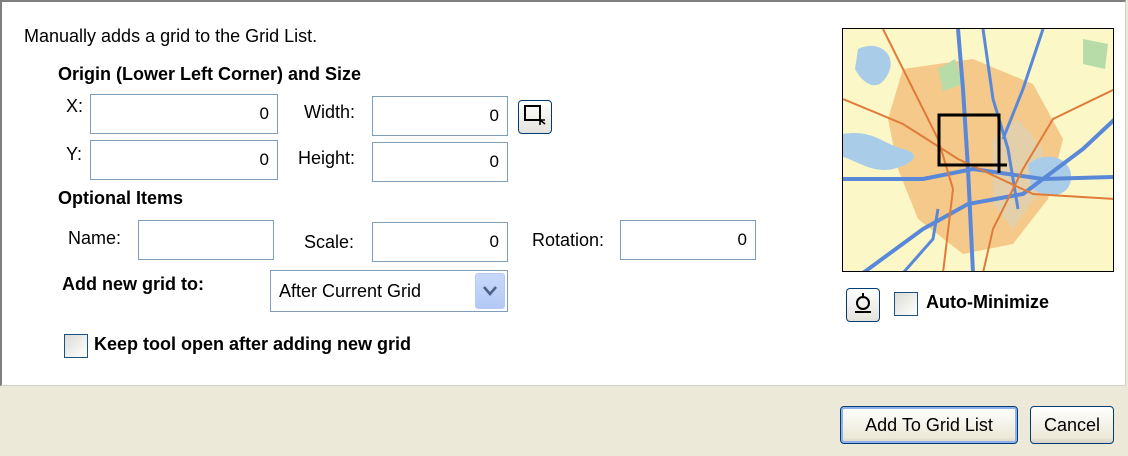 The width and height of the screenshot is (1128, 456). I want to click on draw-extent-button, so click(535, 117).